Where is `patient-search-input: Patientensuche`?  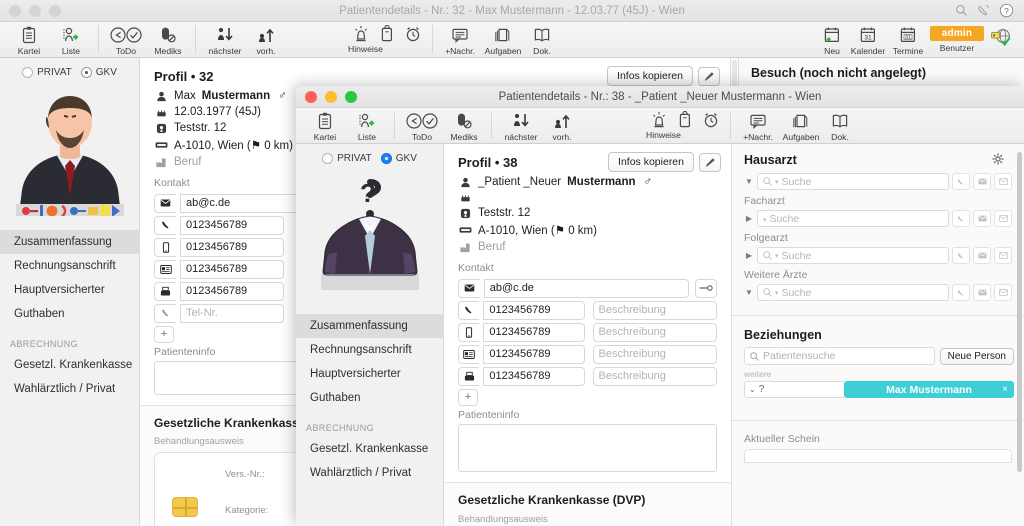 patient-search-input: Patientensuche is located at coordinates (839, 356).